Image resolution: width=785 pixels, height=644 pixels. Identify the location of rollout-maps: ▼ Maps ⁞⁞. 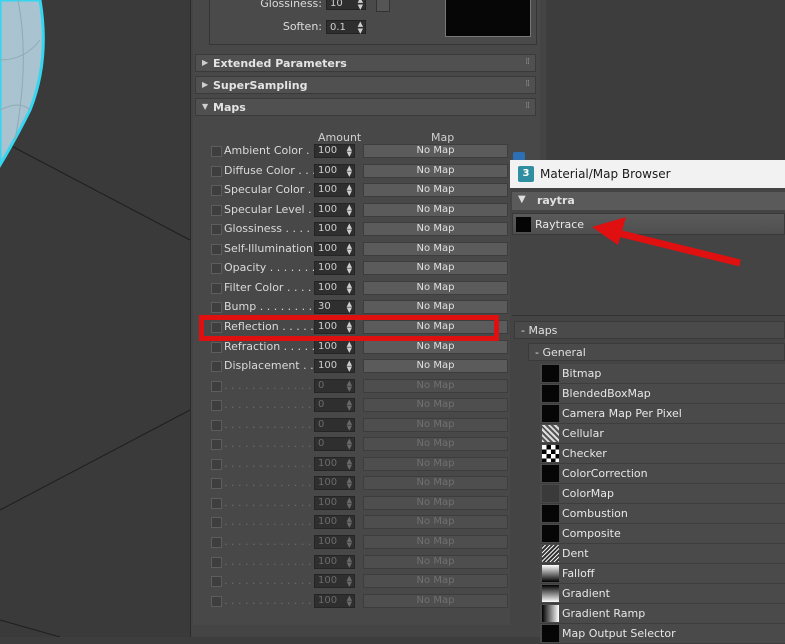
(365, 107).